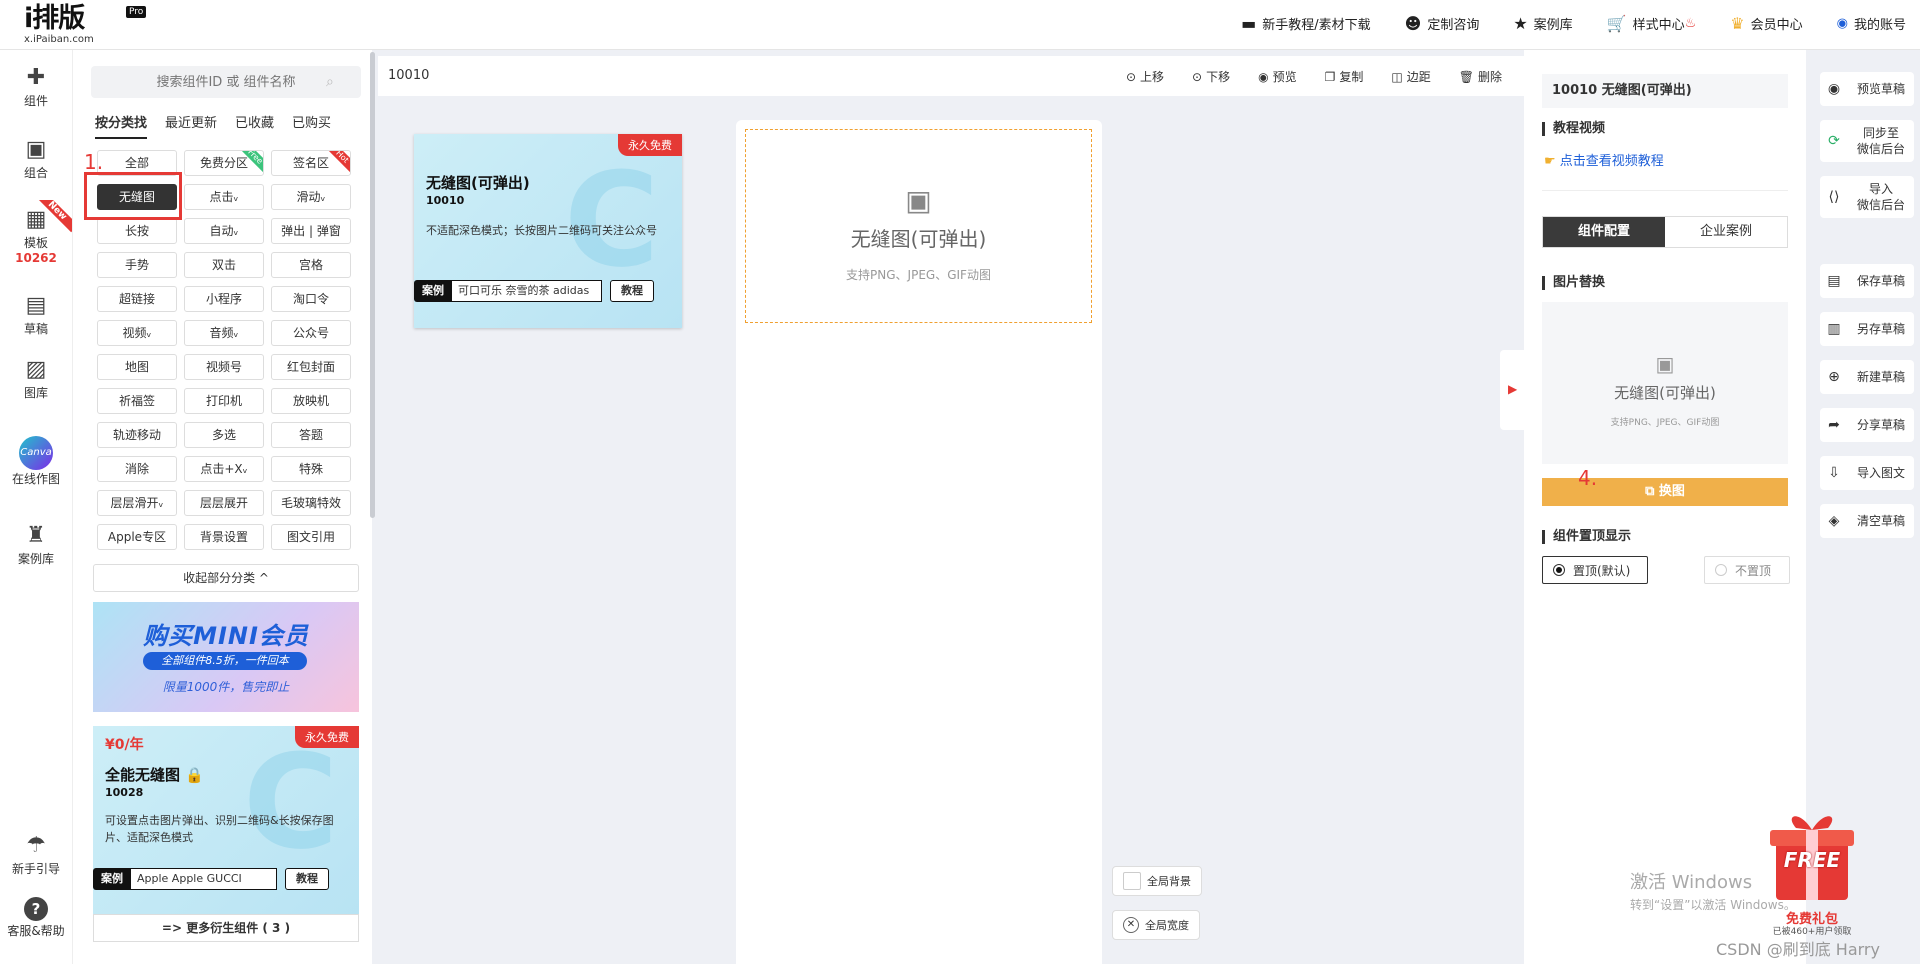  I want to click on category-button: 点击+Xᵥ, so click(224, 469).